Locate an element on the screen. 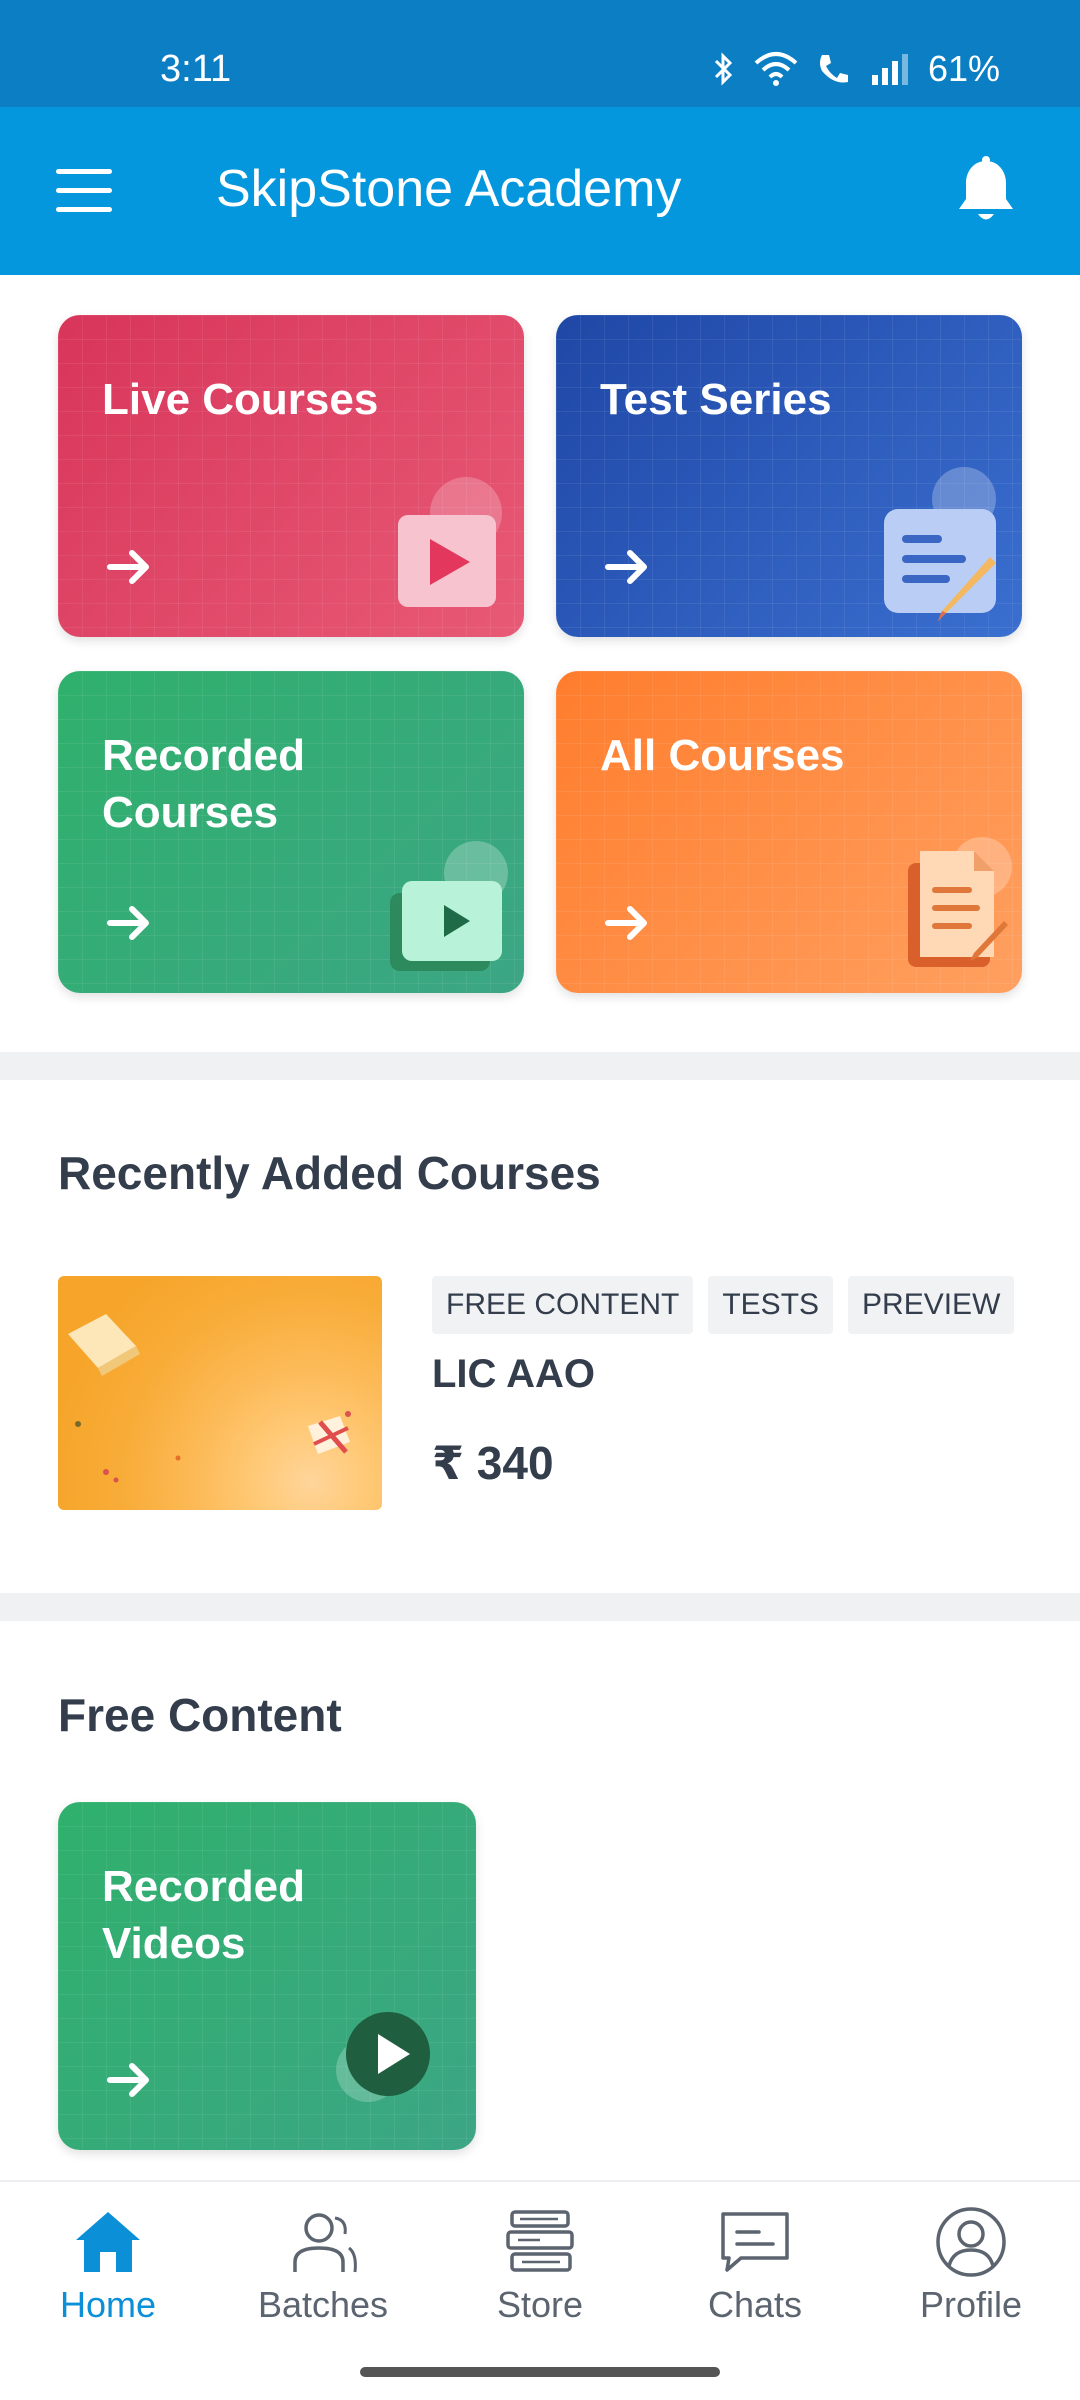  nav-batches: Batches is located at coordinates (323, 2266).